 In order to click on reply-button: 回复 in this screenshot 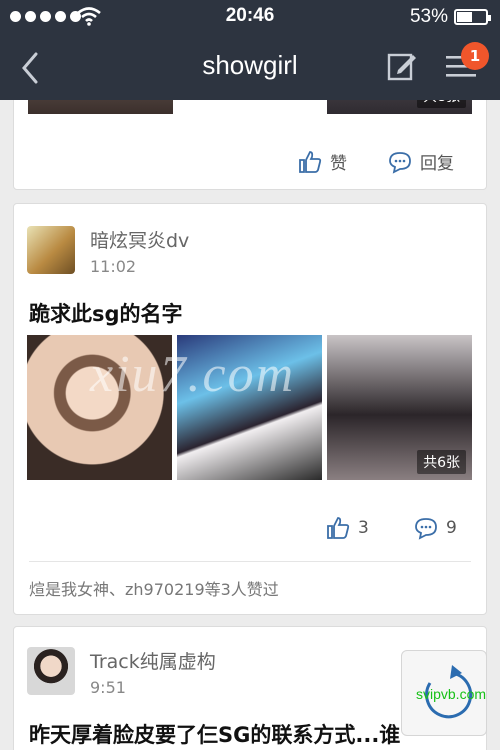, I will do `click(421, 161)`.